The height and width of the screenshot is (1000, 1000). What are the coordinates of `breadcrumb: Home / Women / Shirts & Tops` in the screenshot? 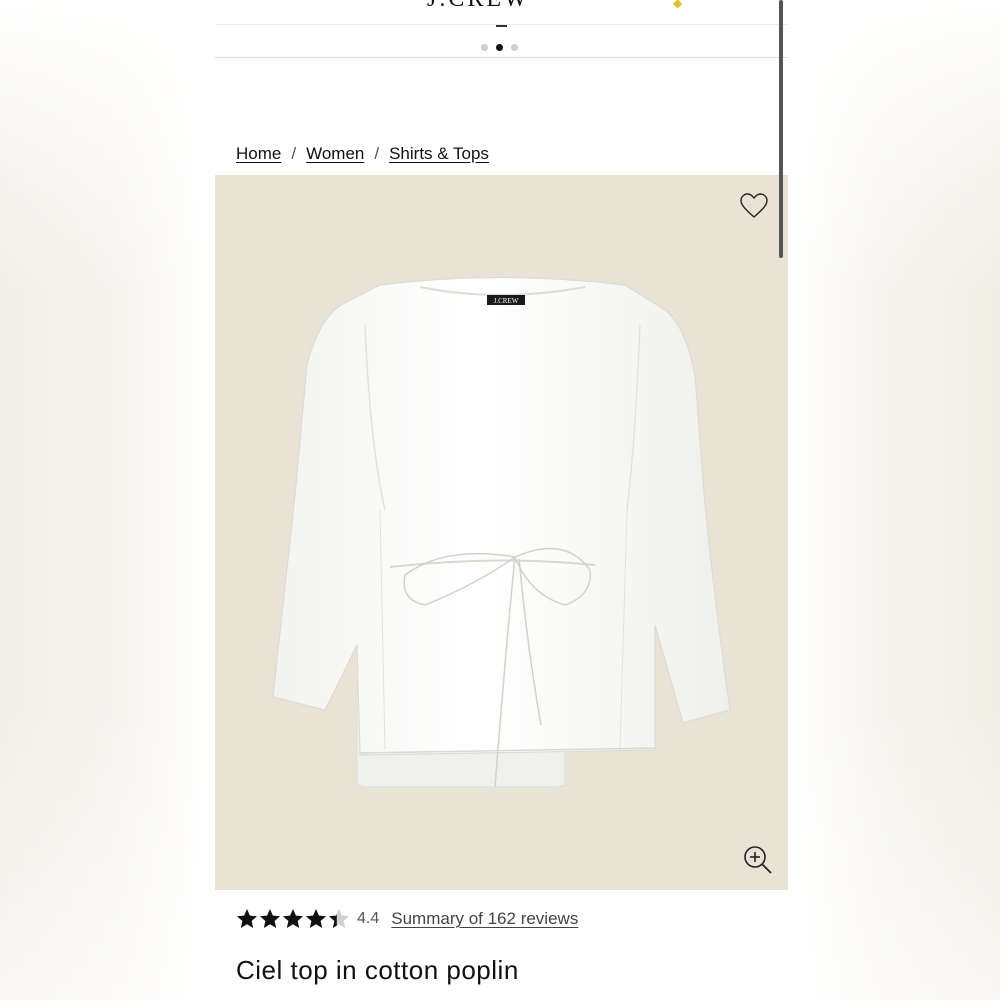 It's located at (362, 154).